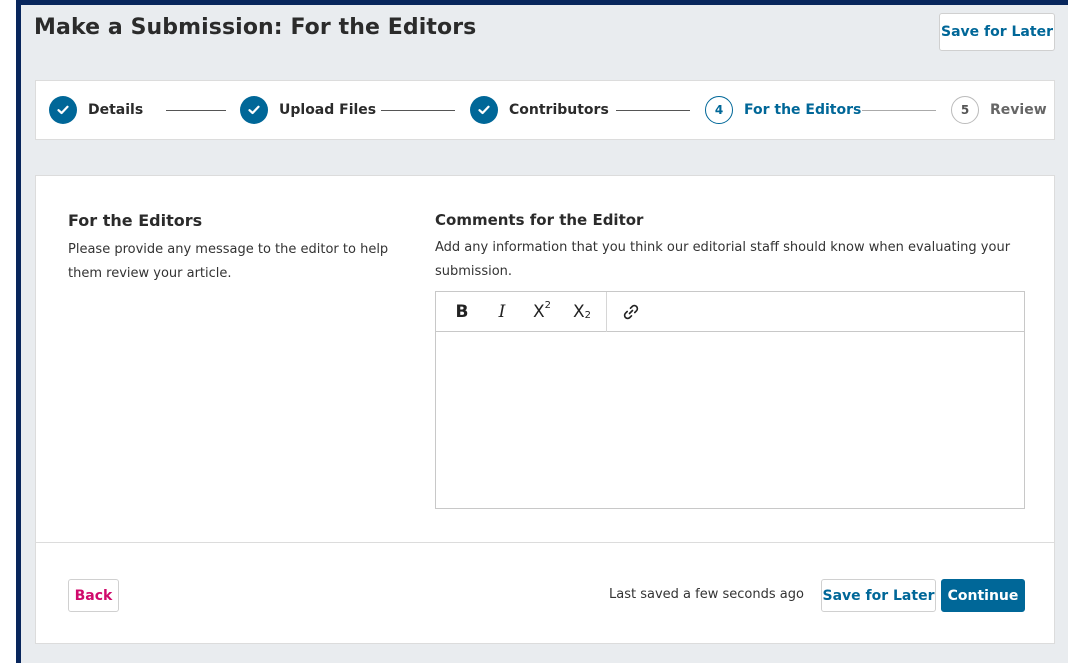 This screenshot has width=1068, height=663. Describe the element at coordinates (542, 312) in the screenshot. I see `superscript-icon: X2` at that location.